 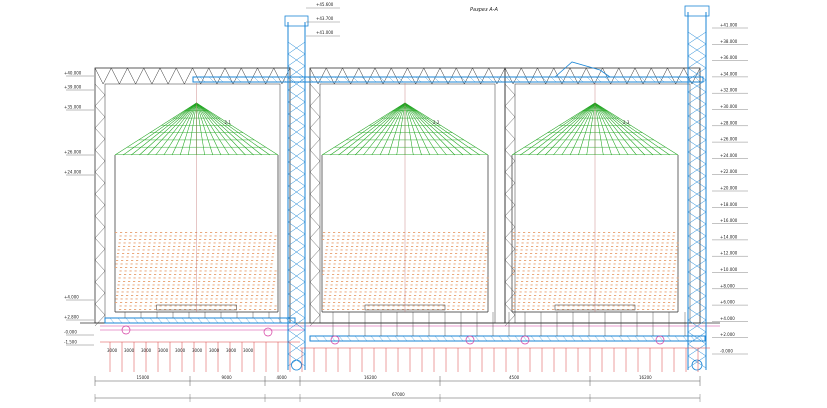 What do you see at coordinates (729, 204) in the screenshot?
I see `elevation-label-right: +18.000` at bounding box center [729, 204].